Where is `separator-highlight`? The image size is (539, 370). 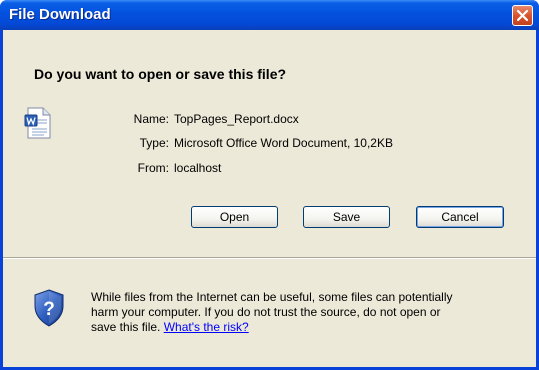
separator-highlight is located at coordinates (269, 258).